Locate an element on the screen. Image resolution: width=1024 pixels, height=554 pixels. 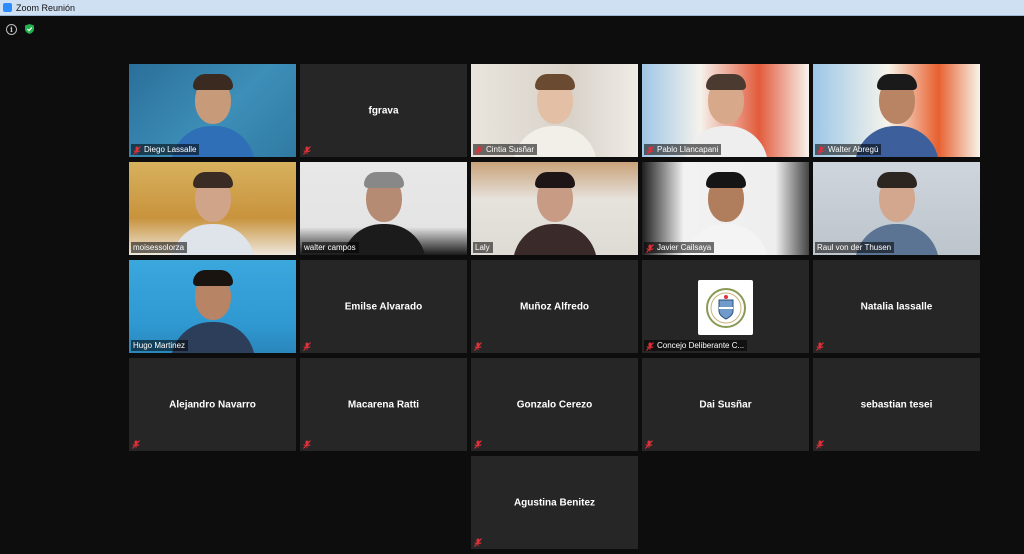
participant-name-label: Diego Lassalle is located at coordinates (165, 149).